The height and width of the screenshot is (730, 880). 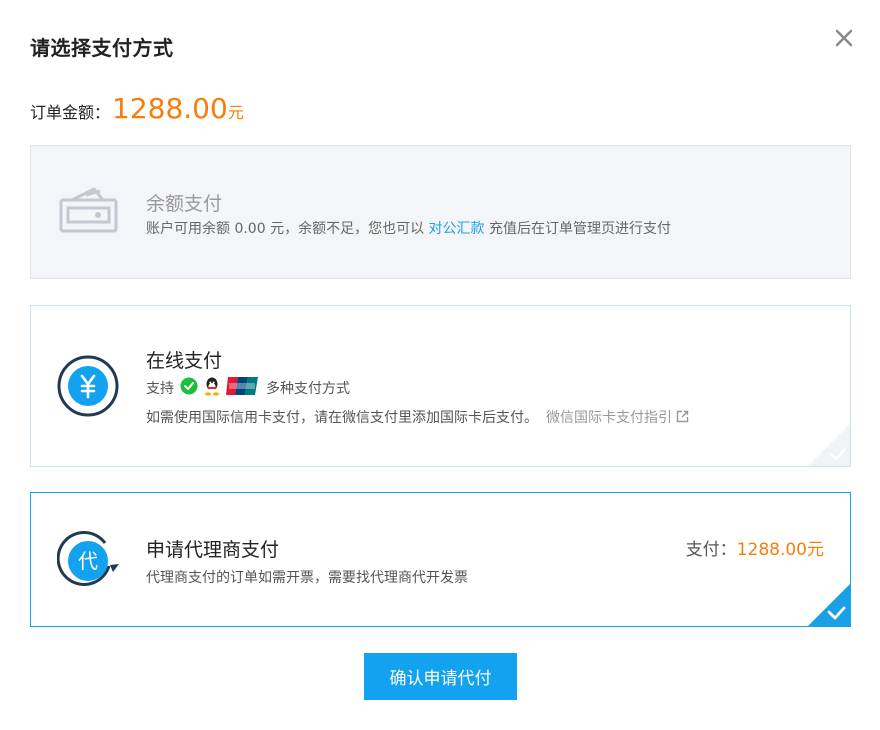 What do you see at coordinates (70, 112) in the screenshot?
I see `order-amount-label: 订单金额：` at bounding box center [70, 112].